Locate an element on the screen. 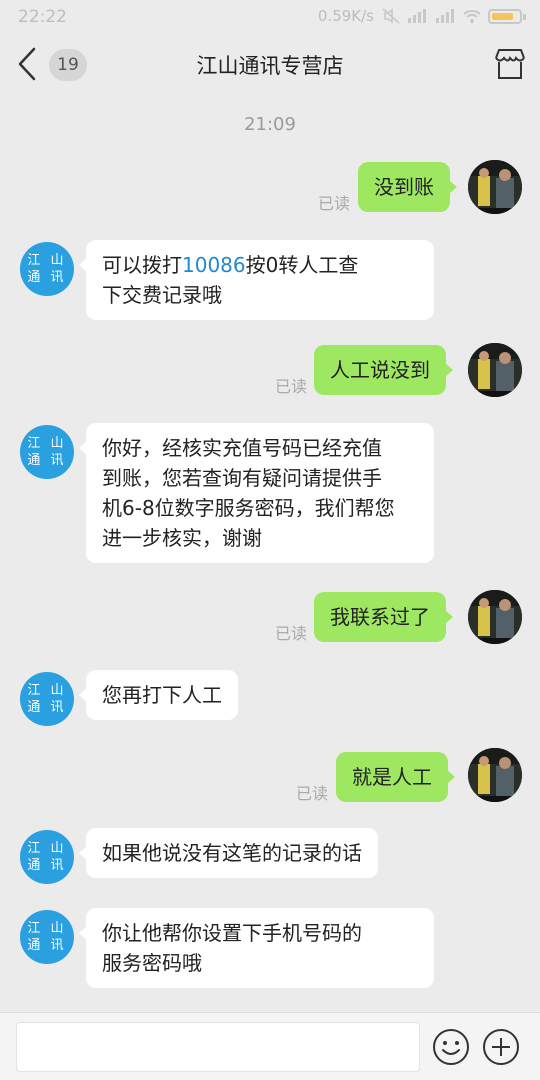  signal-hd2-icon is located at coordinates (445, 16).